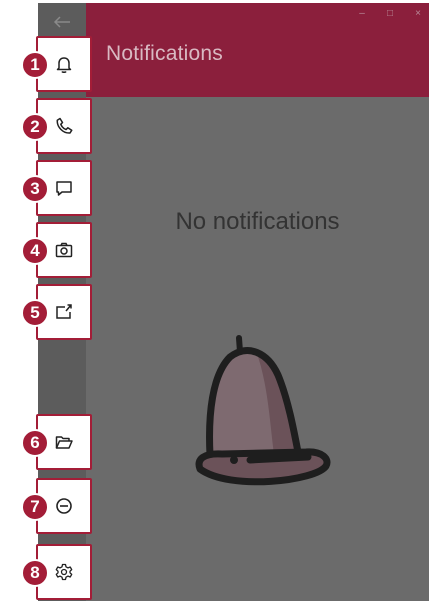  What do you see at coordinates (64, 188) in the screenshot?
I see `chat-icon` at bounding box center [64, 188].